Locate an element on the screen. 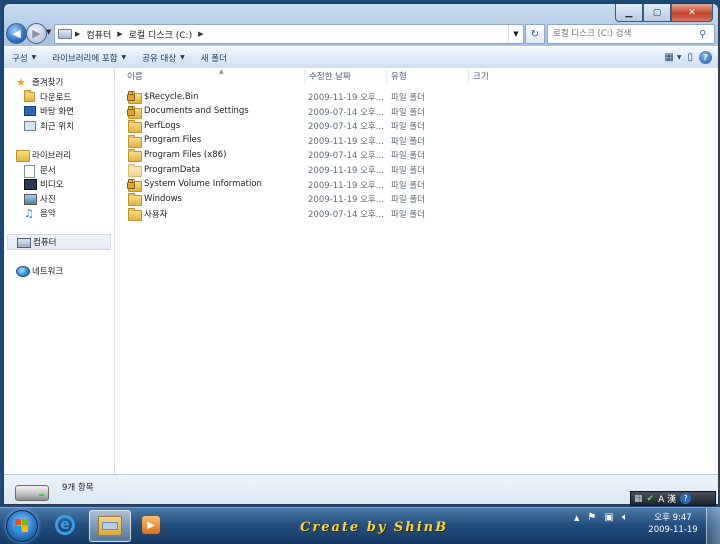  file-name: ProgramData is located at coordinates (172, 169).